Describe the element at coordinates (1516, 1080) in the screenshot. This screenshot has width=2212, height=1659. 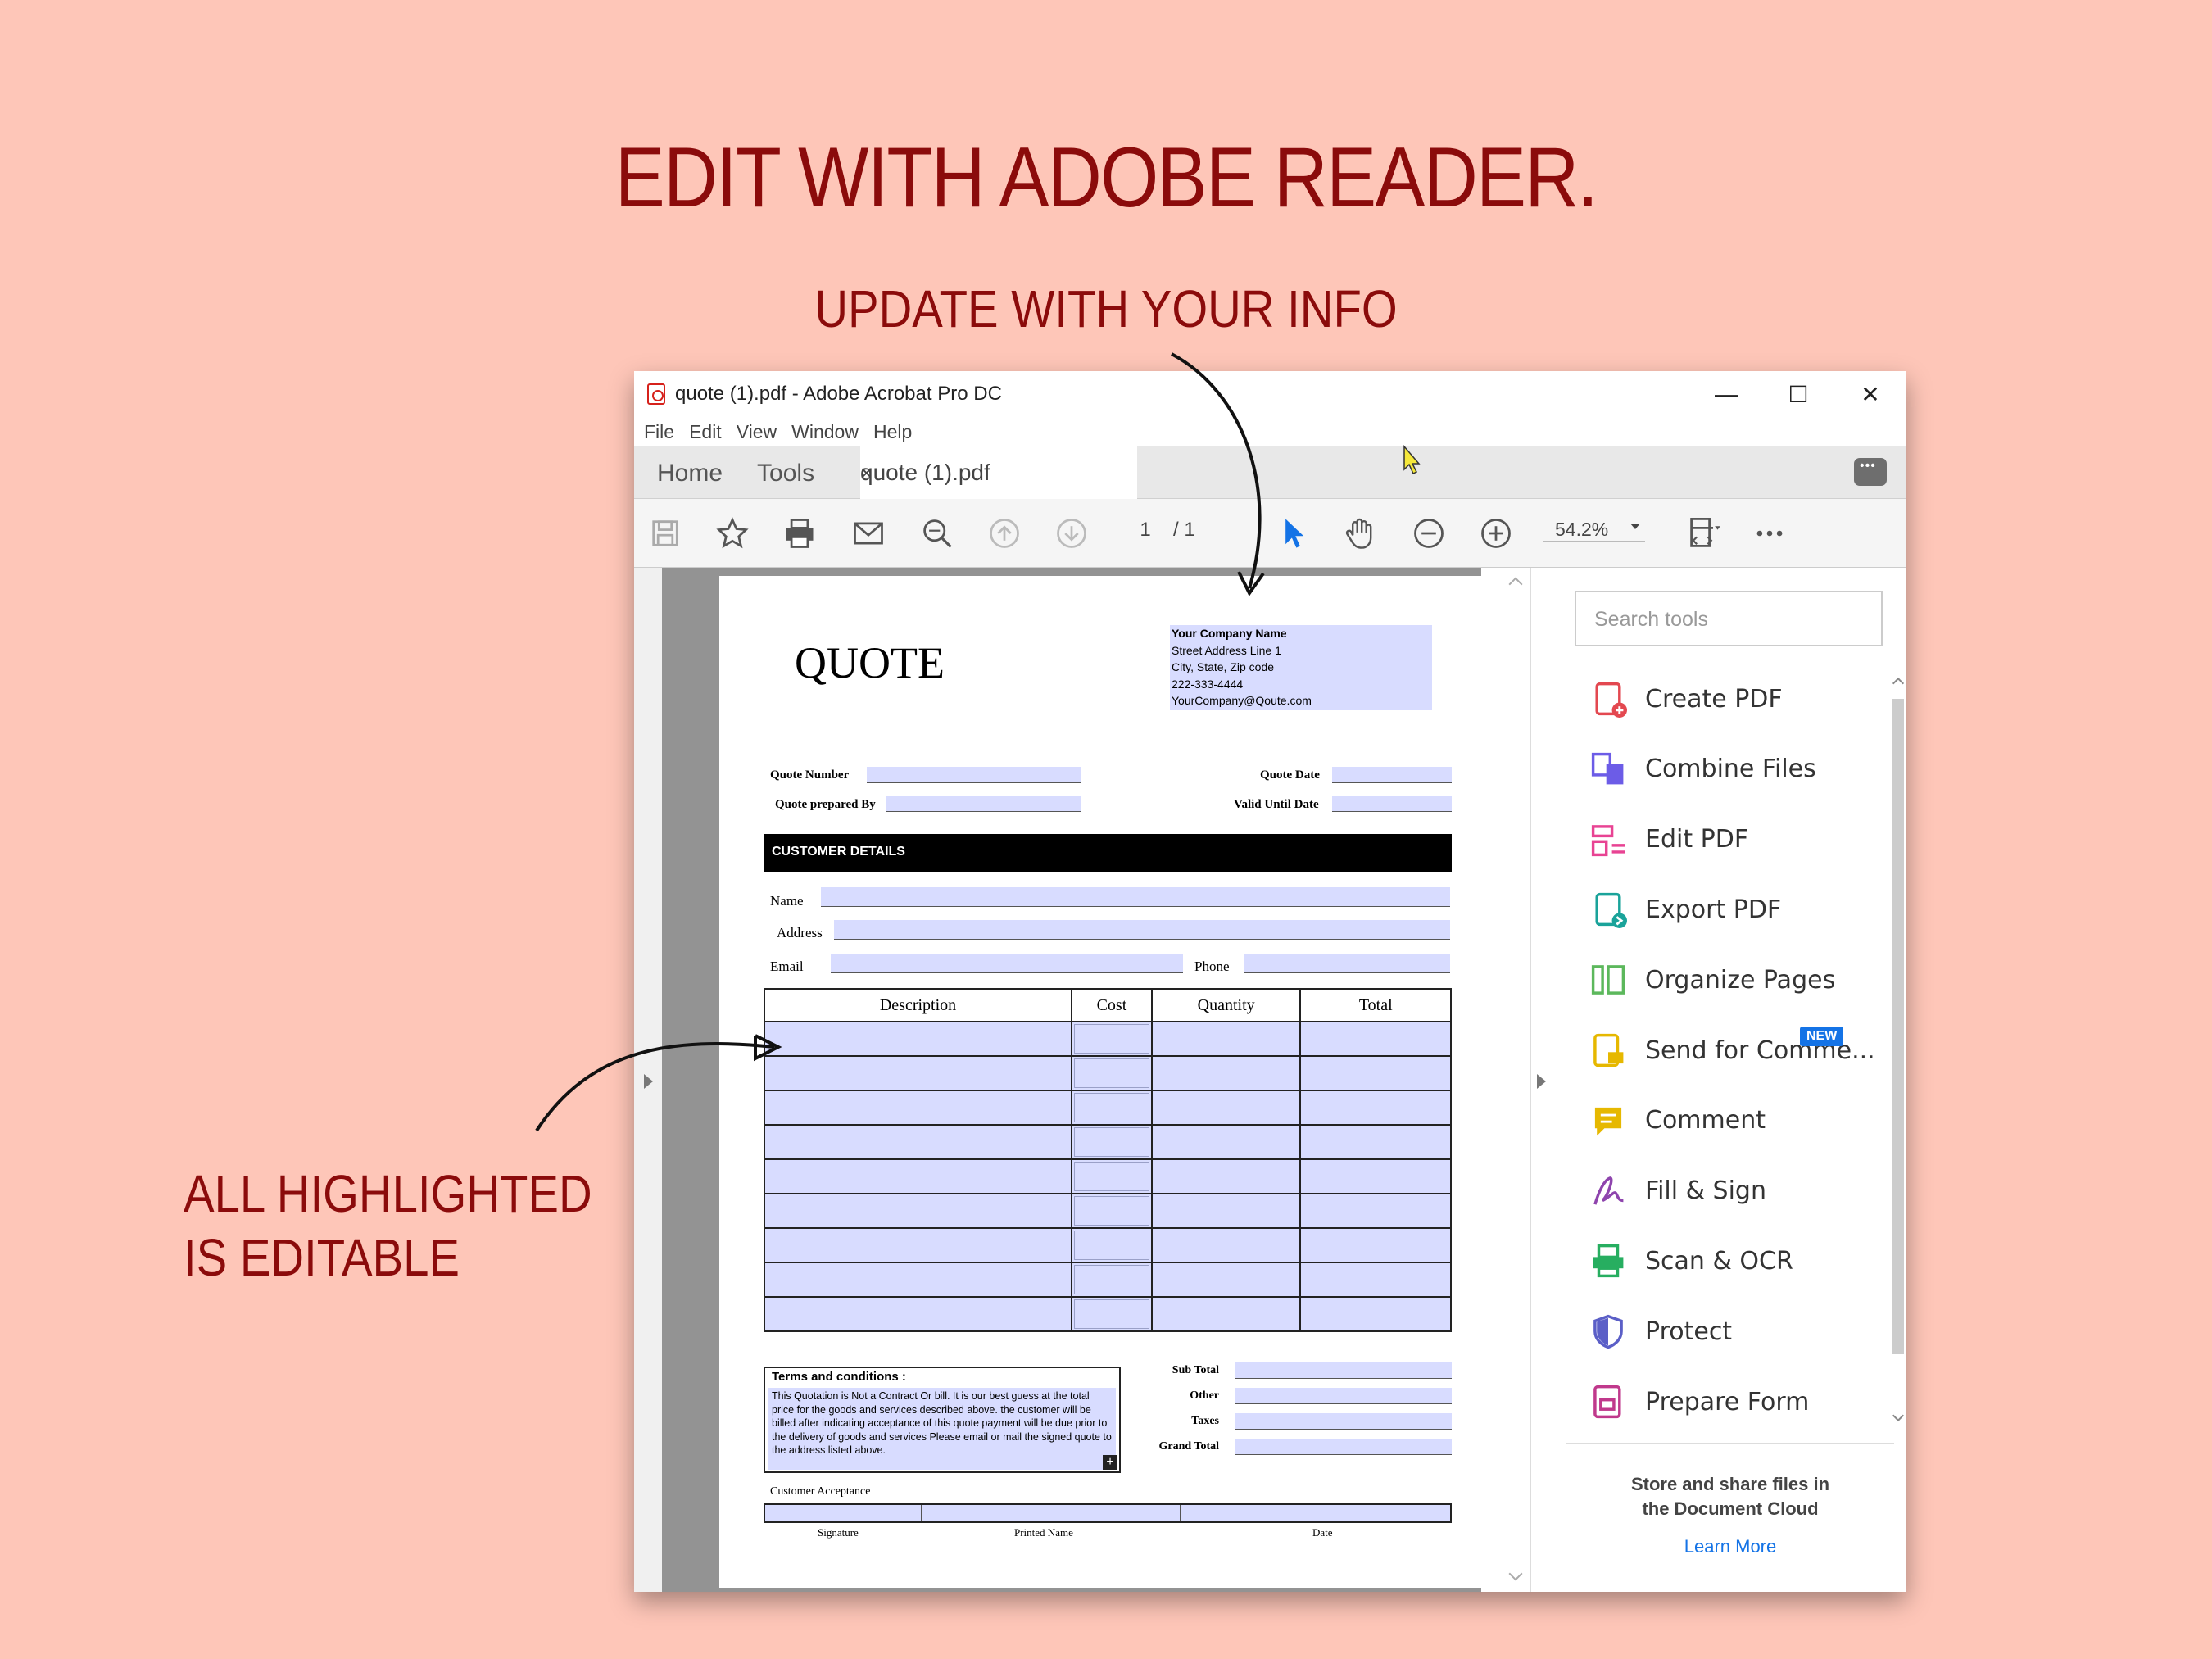
I see `document-scrollbar` at that location.